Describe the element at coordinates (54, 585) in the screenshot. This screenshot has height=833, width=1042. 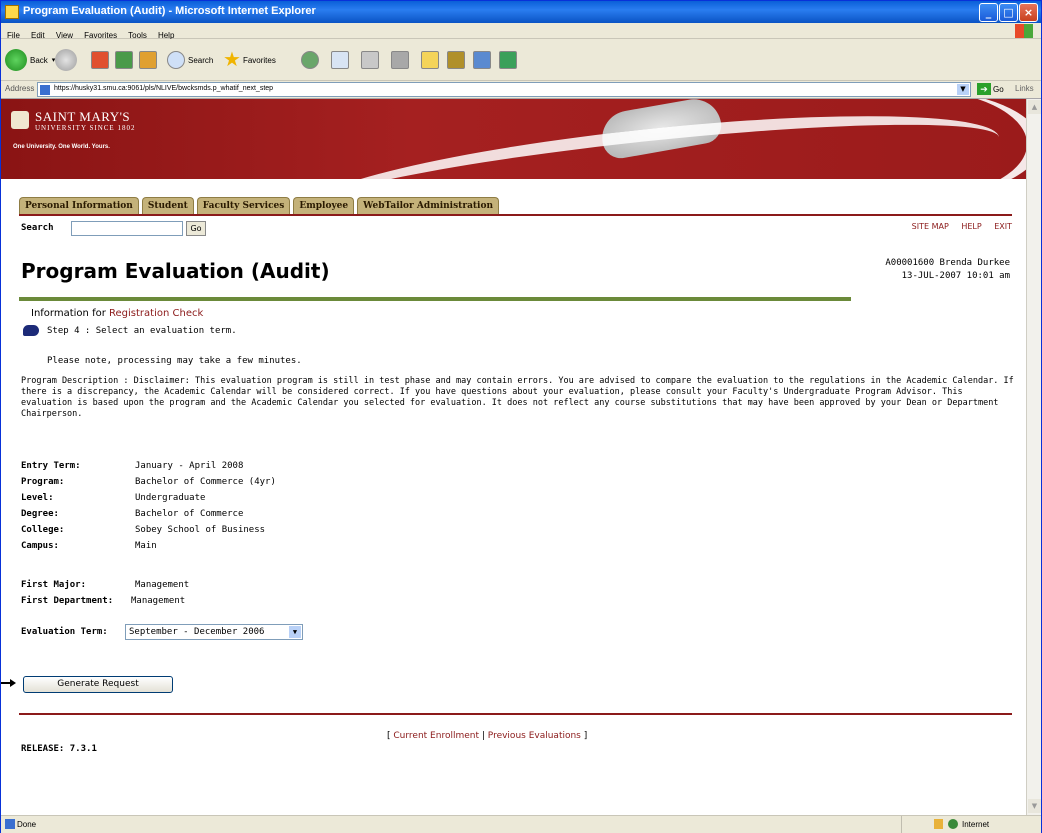
I see `major-label: First Major:` at that location.